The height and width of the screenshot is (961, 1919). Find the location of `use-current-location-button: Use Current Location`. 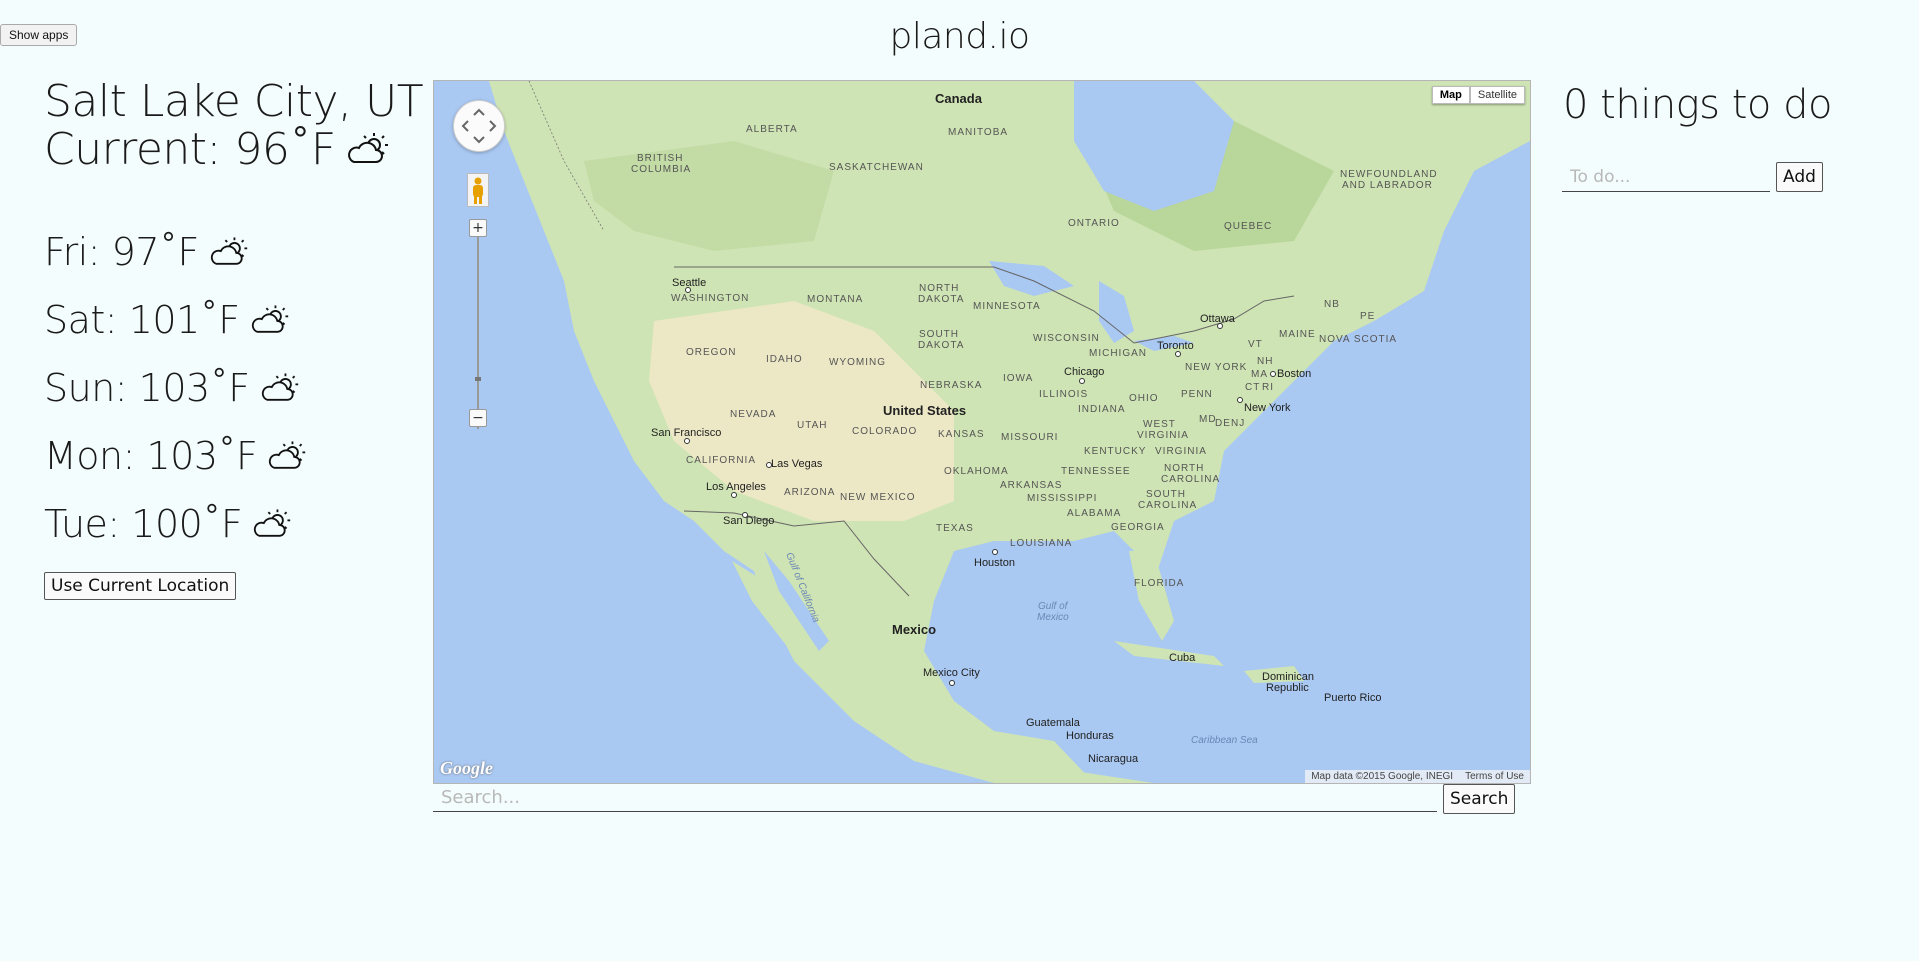

use-current-location-button: Use Current Location is located at coordinates (140, 586).